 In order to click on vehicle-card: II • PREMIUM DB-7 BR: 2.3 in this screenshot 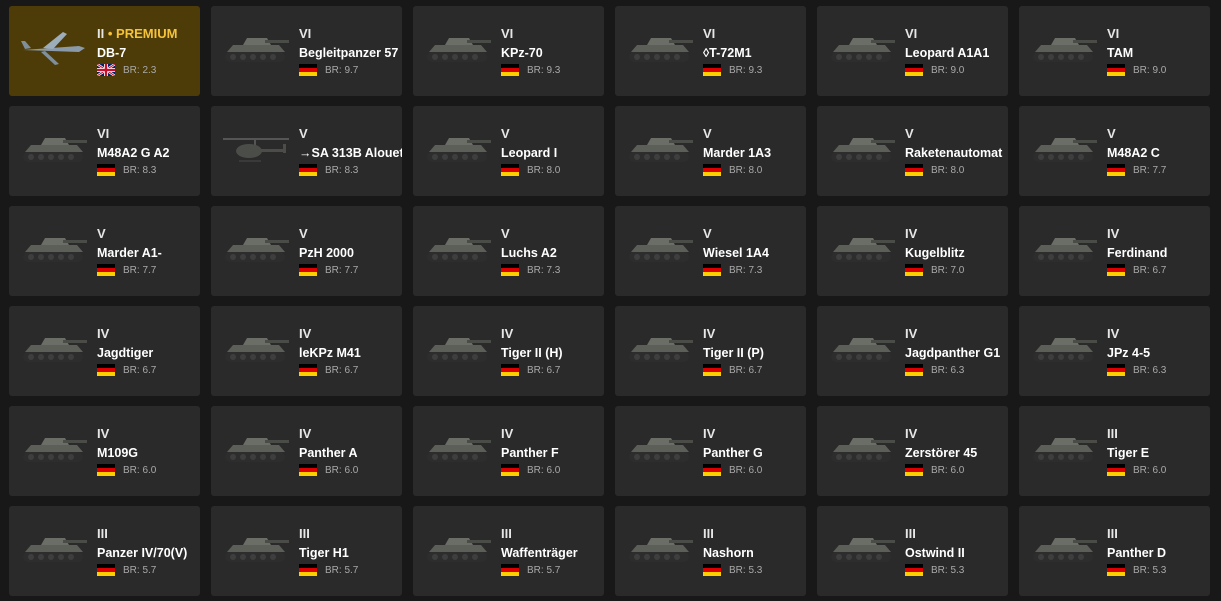, I will do `click(104, 51)`.